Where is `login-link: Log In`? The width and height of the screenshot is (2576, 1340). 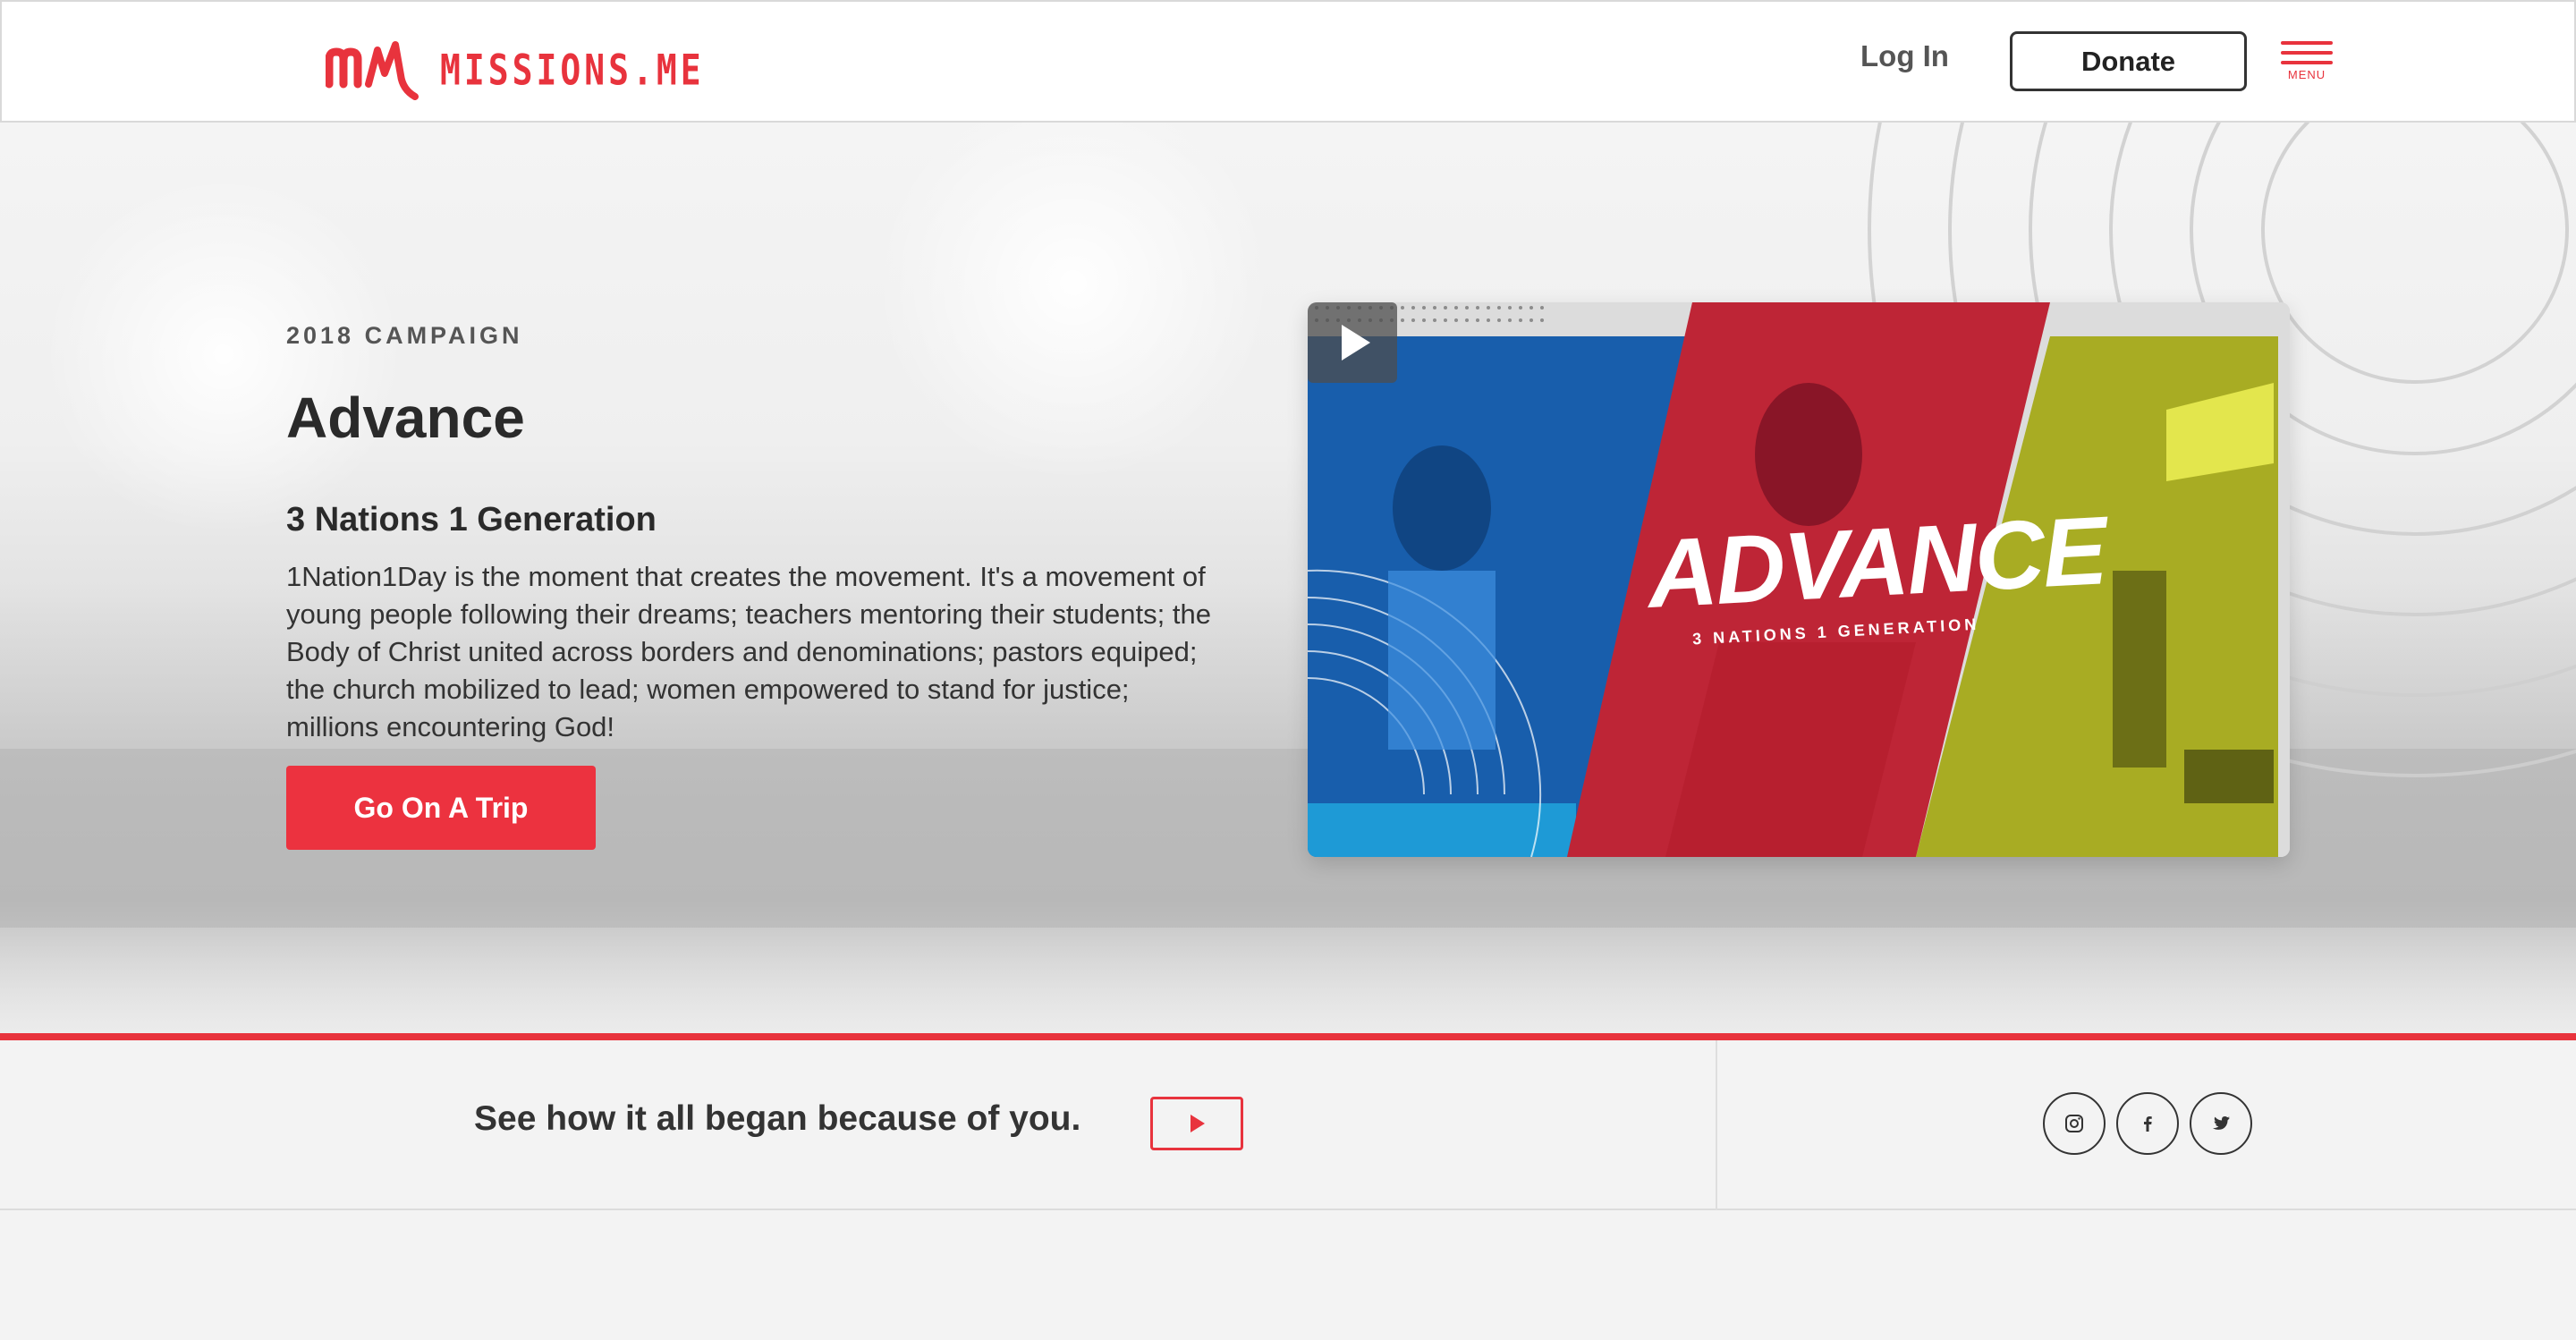
login-link: Log In is located at coordinates (1904, 56).